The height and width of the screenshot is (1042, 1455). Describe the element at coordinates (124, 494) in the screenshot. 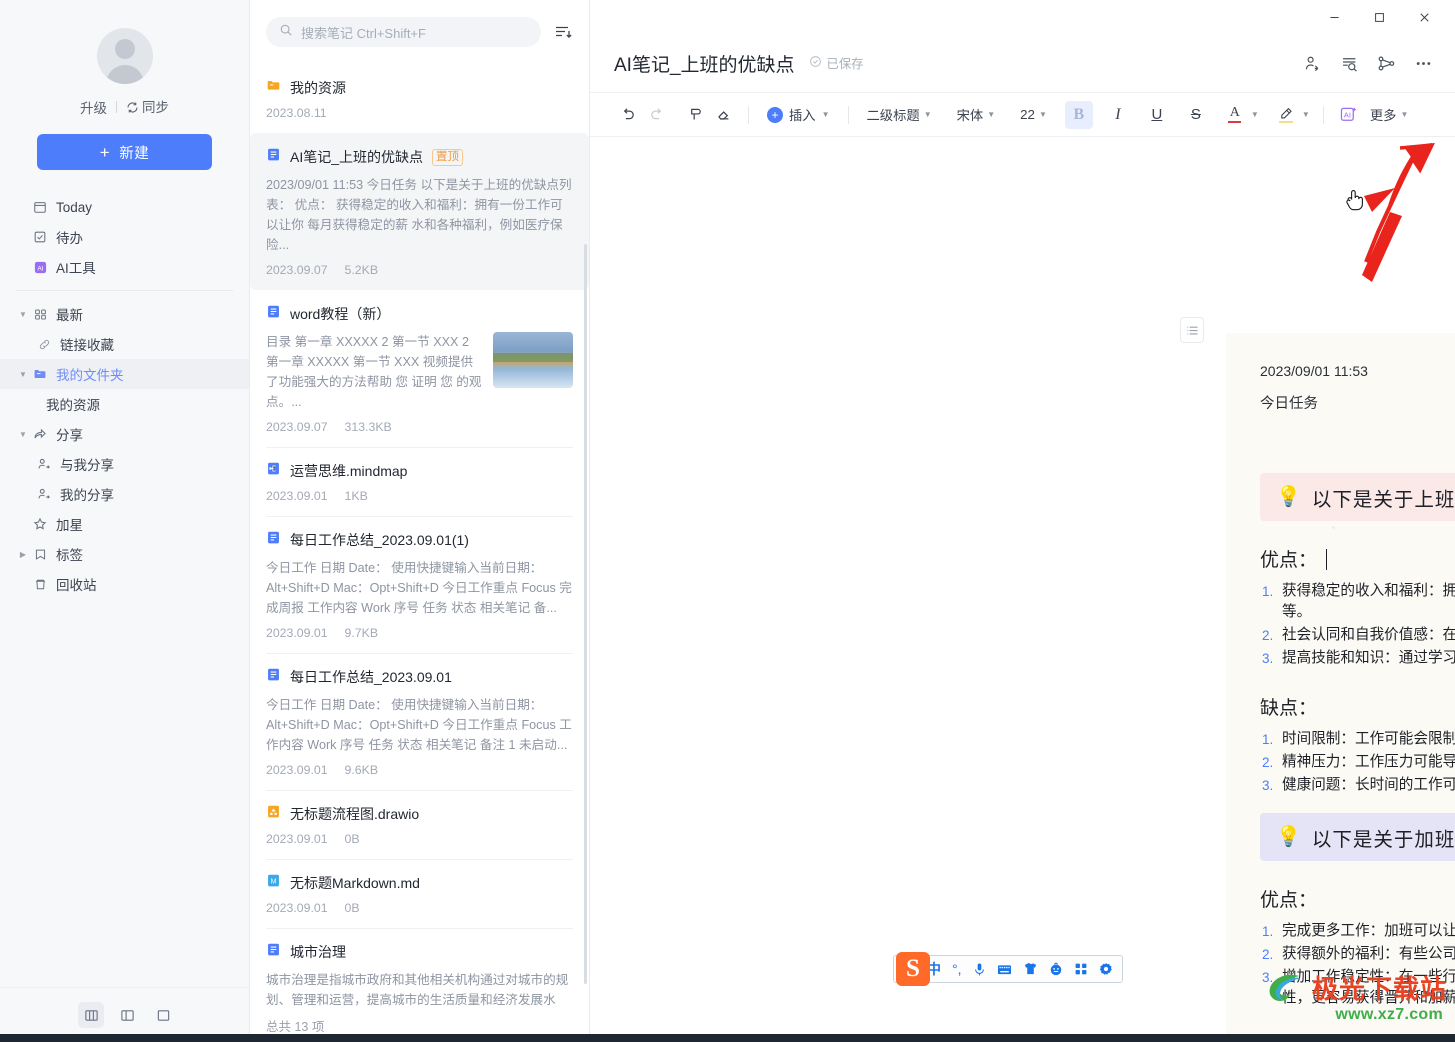

I see `sidebar-item-my-shares: 我的分享` at that location.